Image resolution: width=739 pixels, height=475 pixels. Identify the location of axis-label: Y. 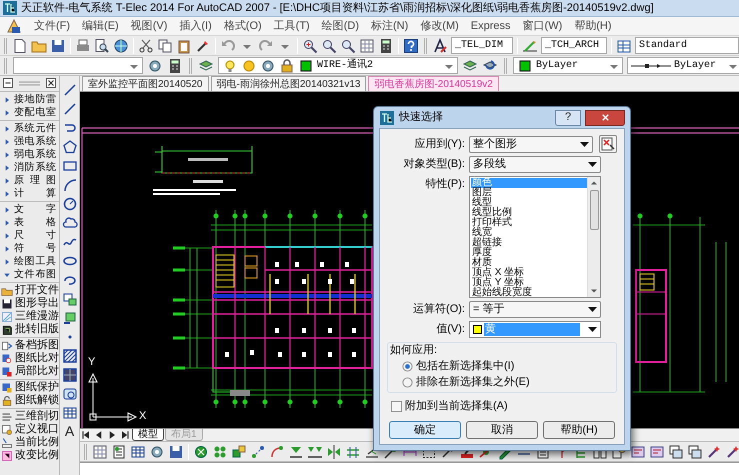
(92, 362).